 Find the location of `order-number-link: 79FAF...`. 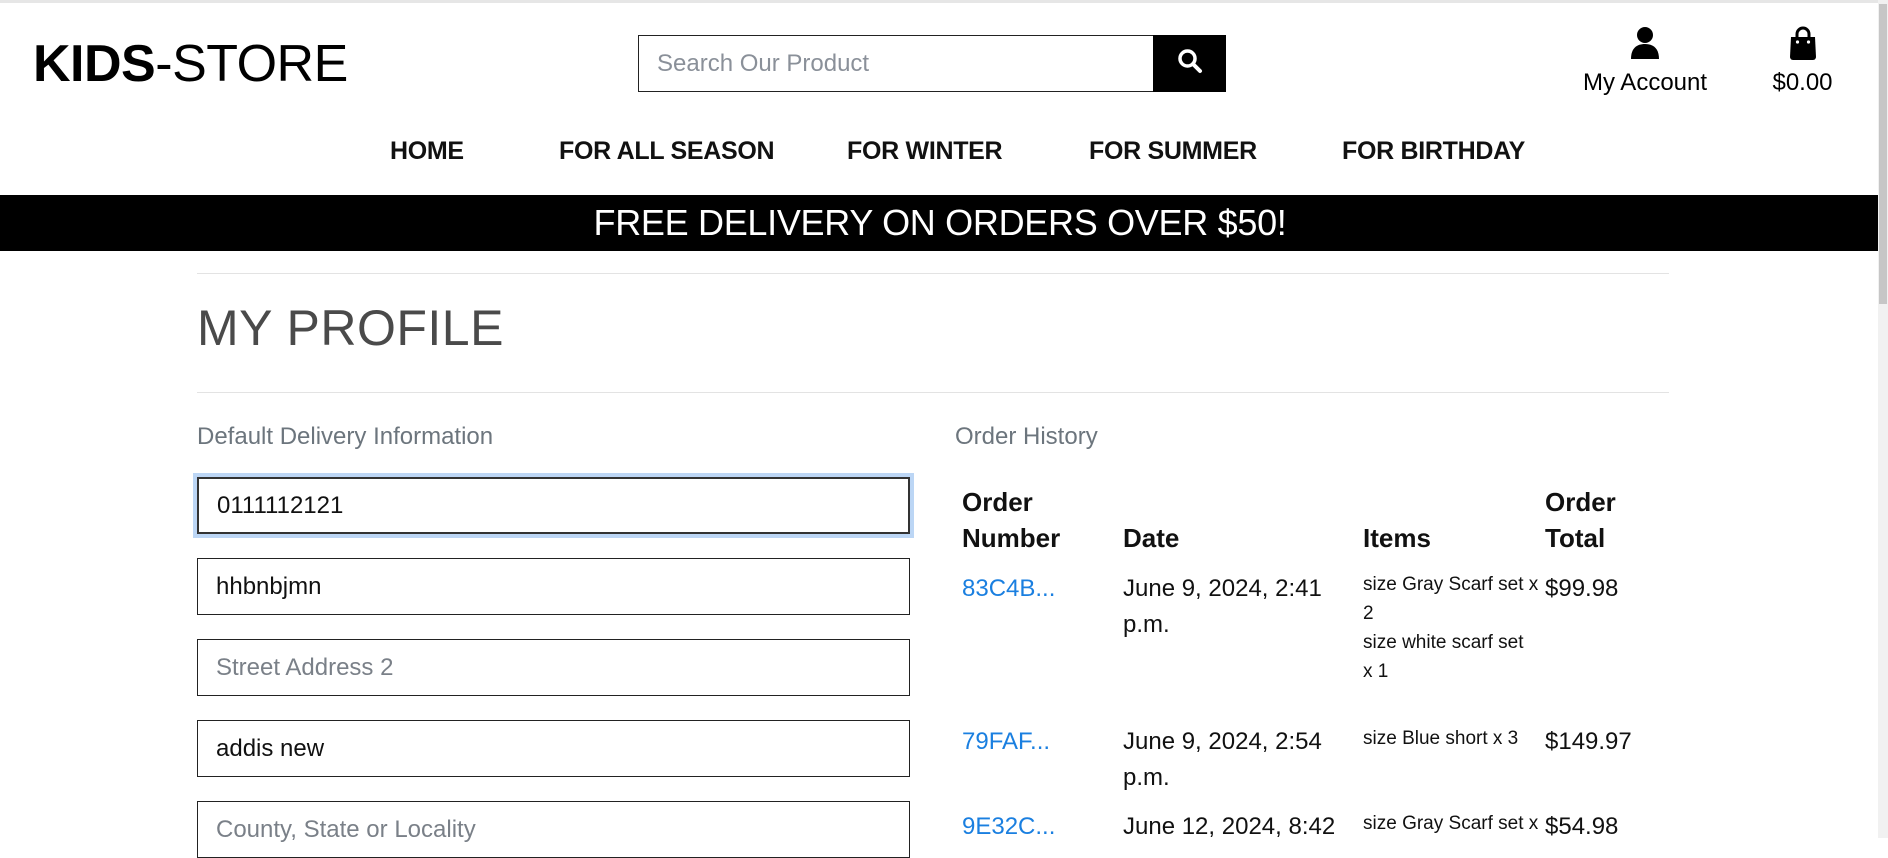

order-number-link: 79FAF... is located at coordinates (1006, 742).